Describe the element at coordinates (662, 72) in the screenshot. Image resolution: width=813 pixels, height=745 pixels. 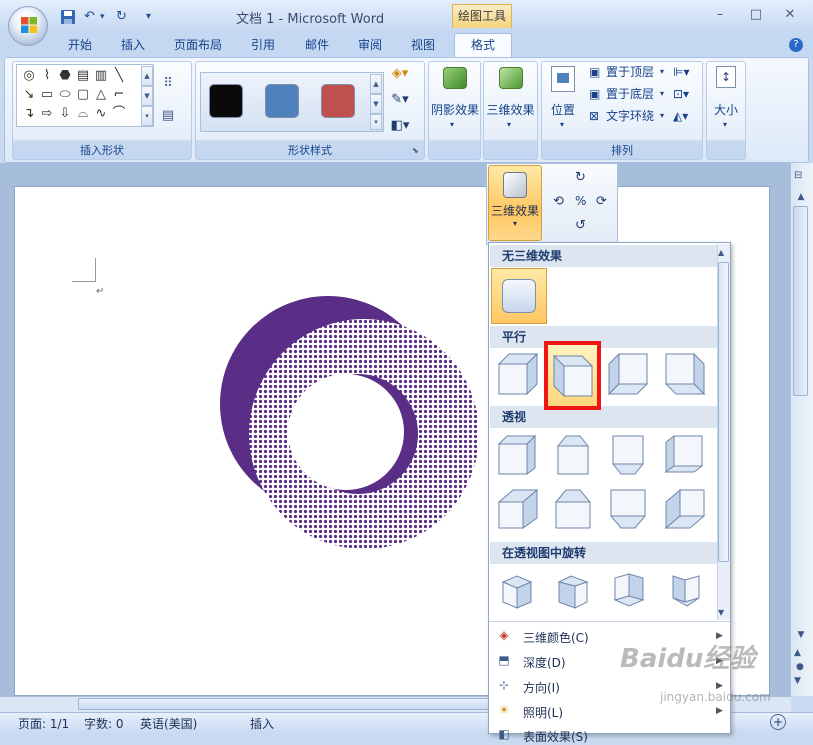
I see `bring-to-front-dropdown-icon: ▾` at that location.